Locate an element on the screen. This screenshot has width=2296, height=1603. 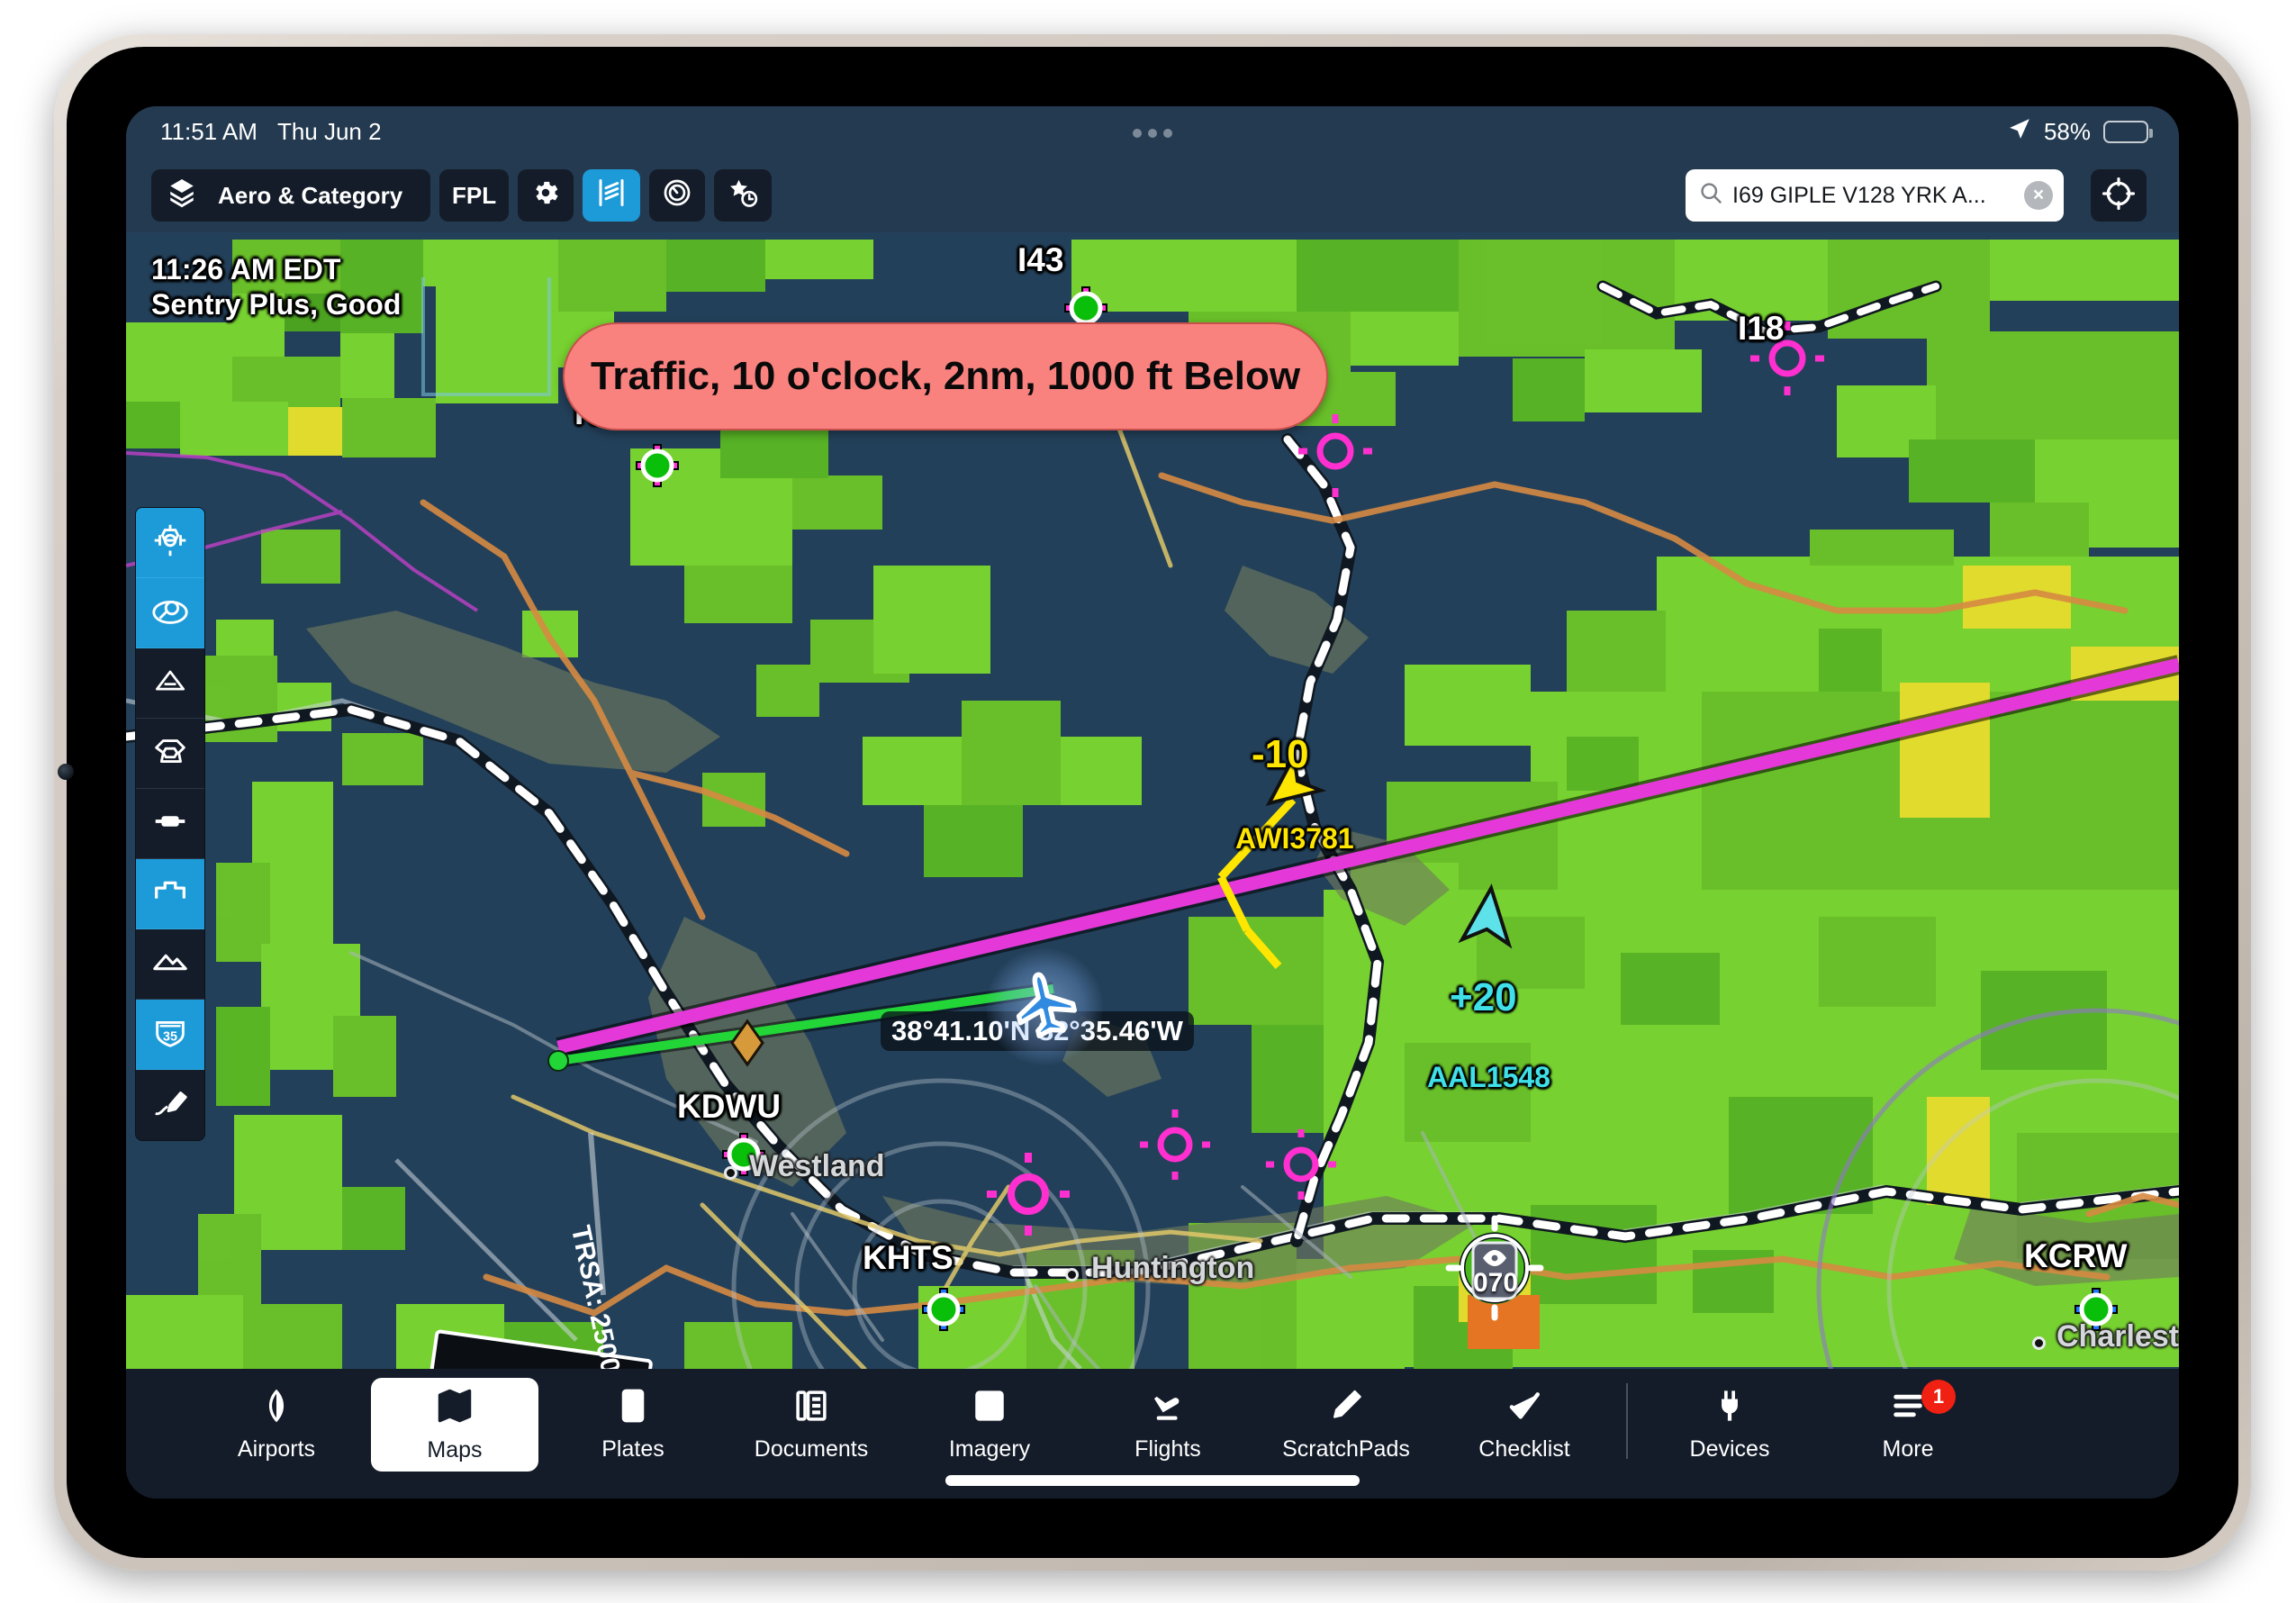
airport-marker-khts is located at coordinates (943, 1309).